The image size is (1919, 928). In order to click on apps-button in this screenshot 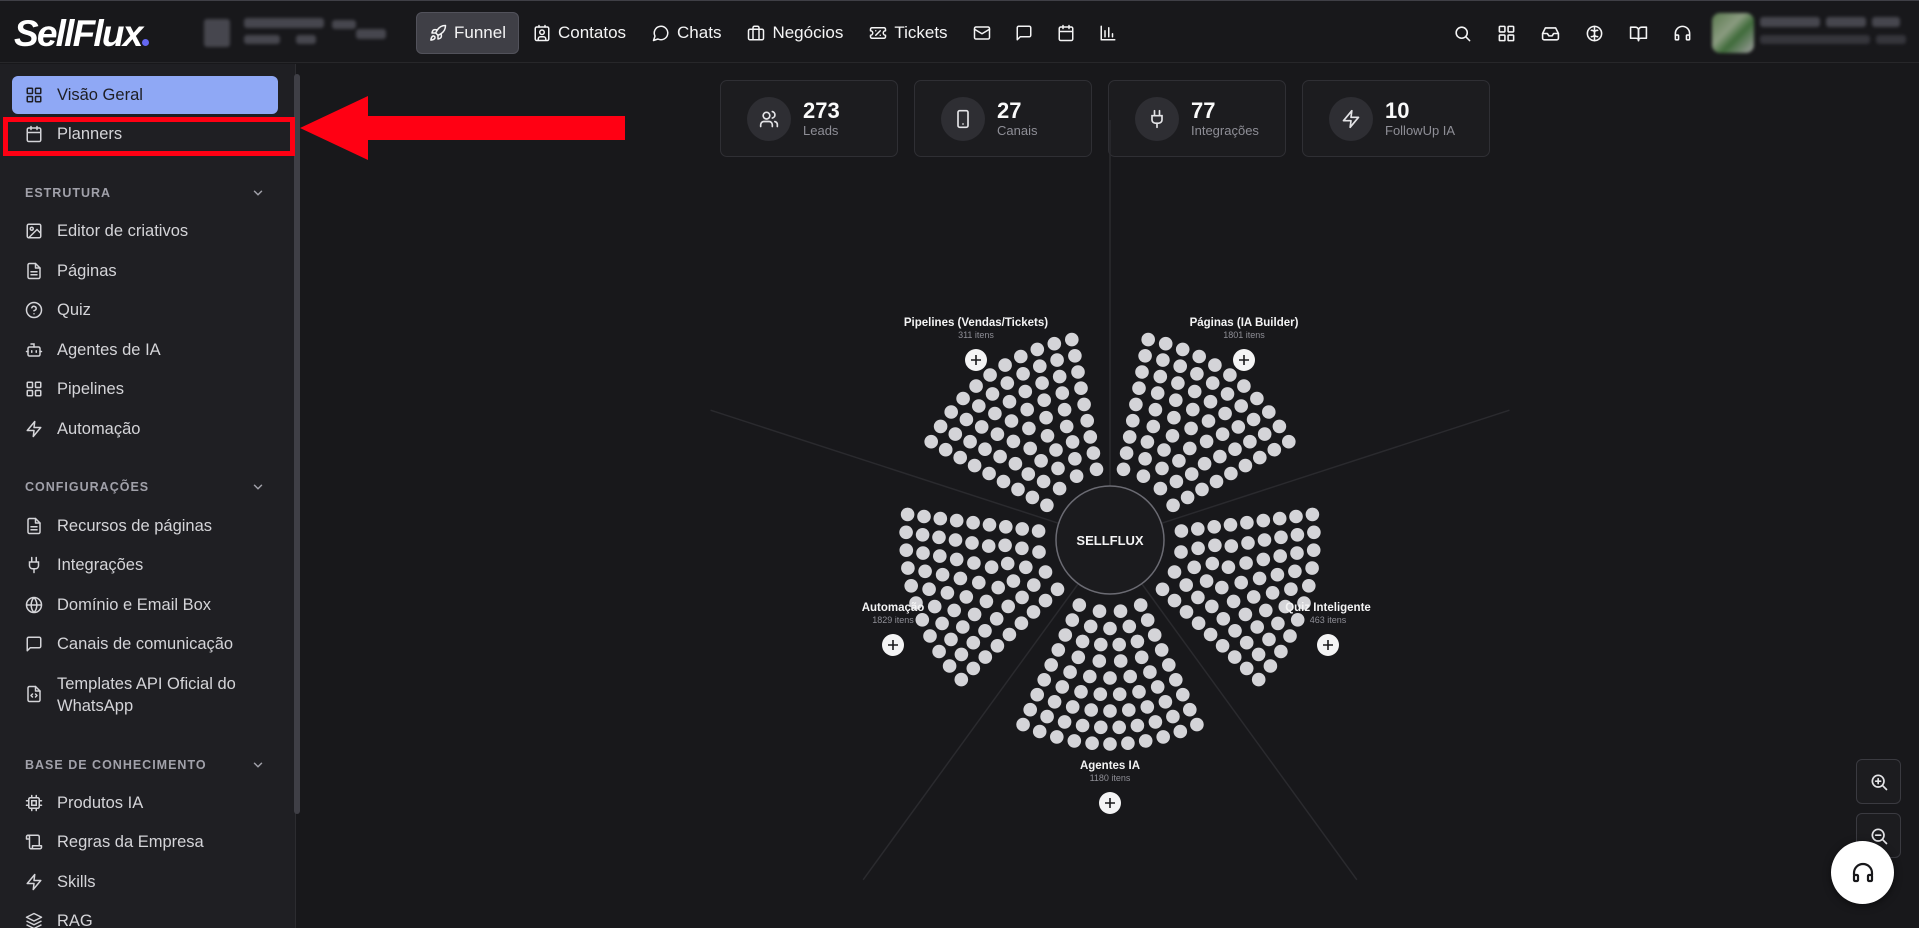, I will do `click(1506, 33)`.